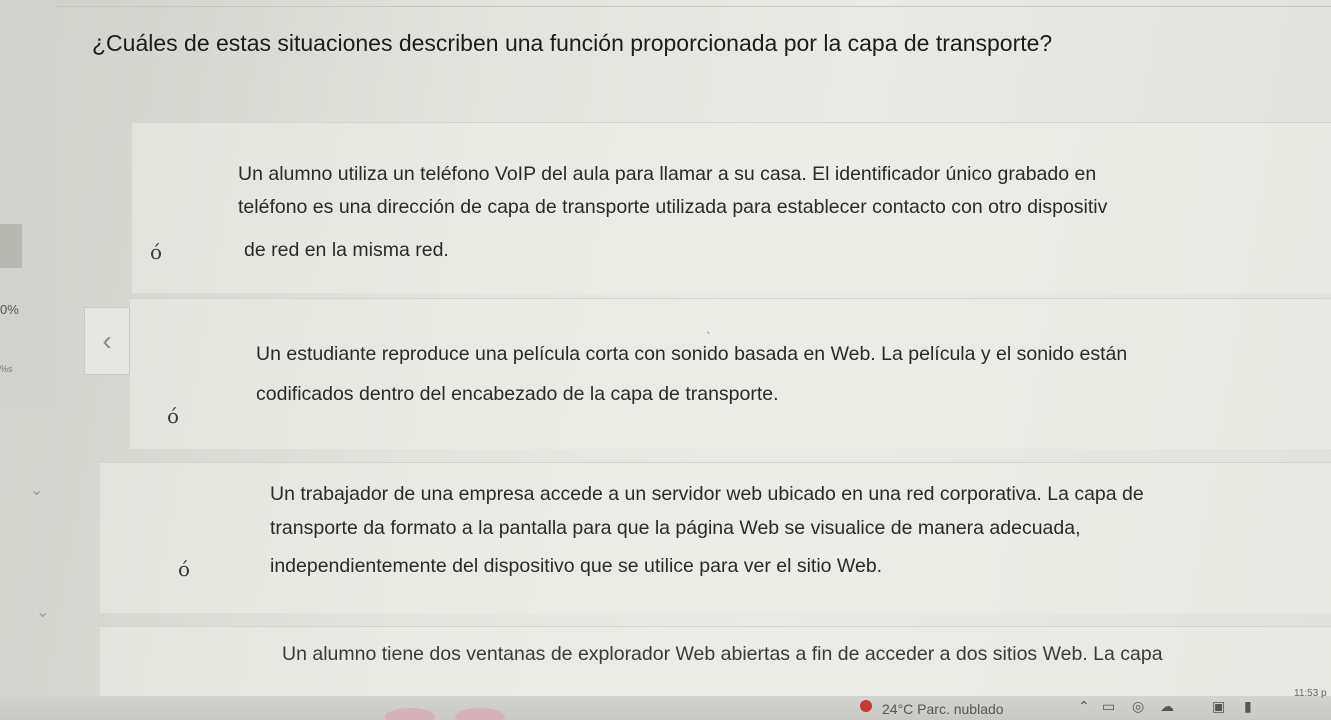  I want to click on cloud-icon: ☁, so click(1167, 706).